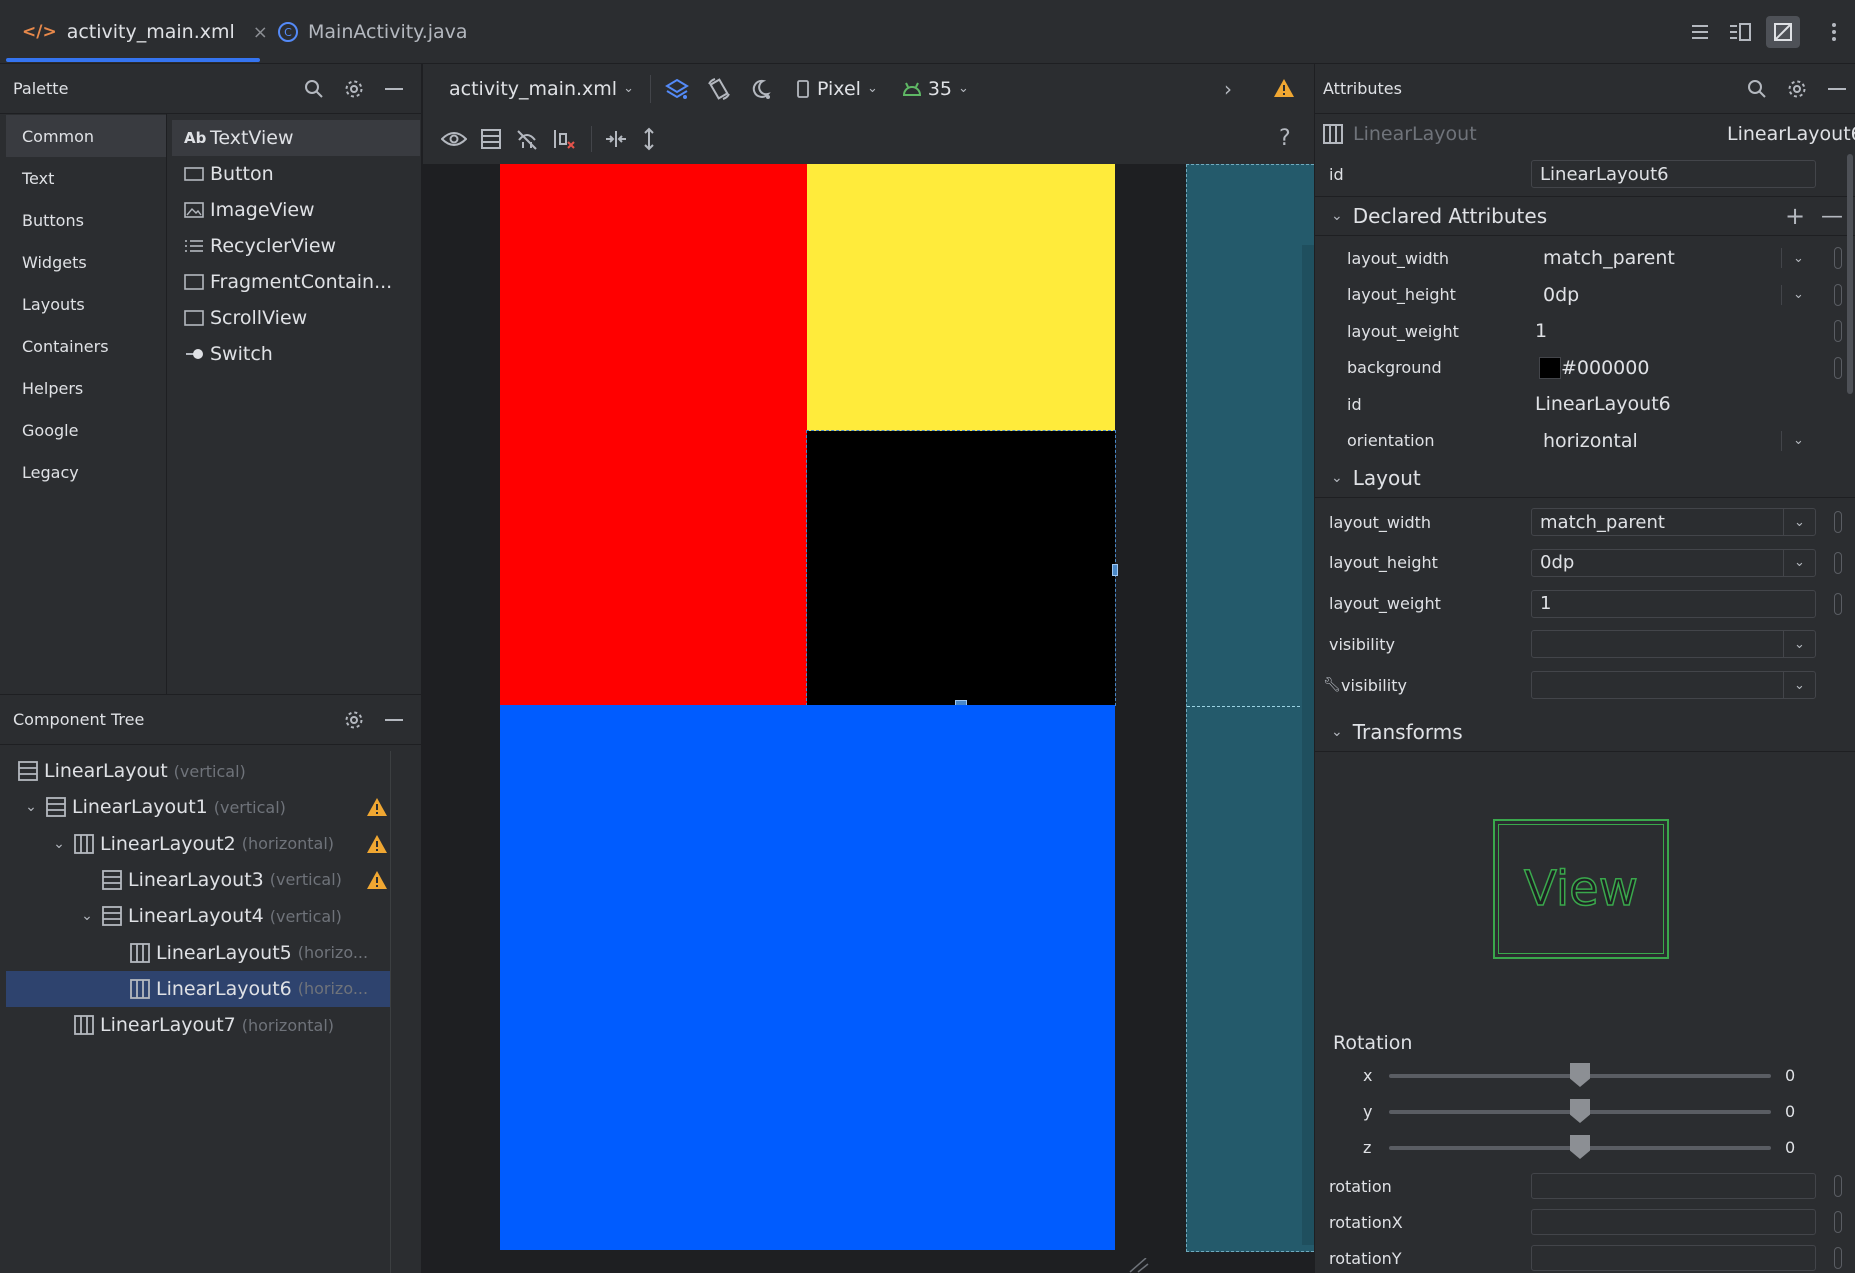 Image resolution: width=1855 pixels, height=1273 pixels. Describe the element at coordinates (296, 354) in the screenshot. I see `palette-item-switch: Switch` at that location.